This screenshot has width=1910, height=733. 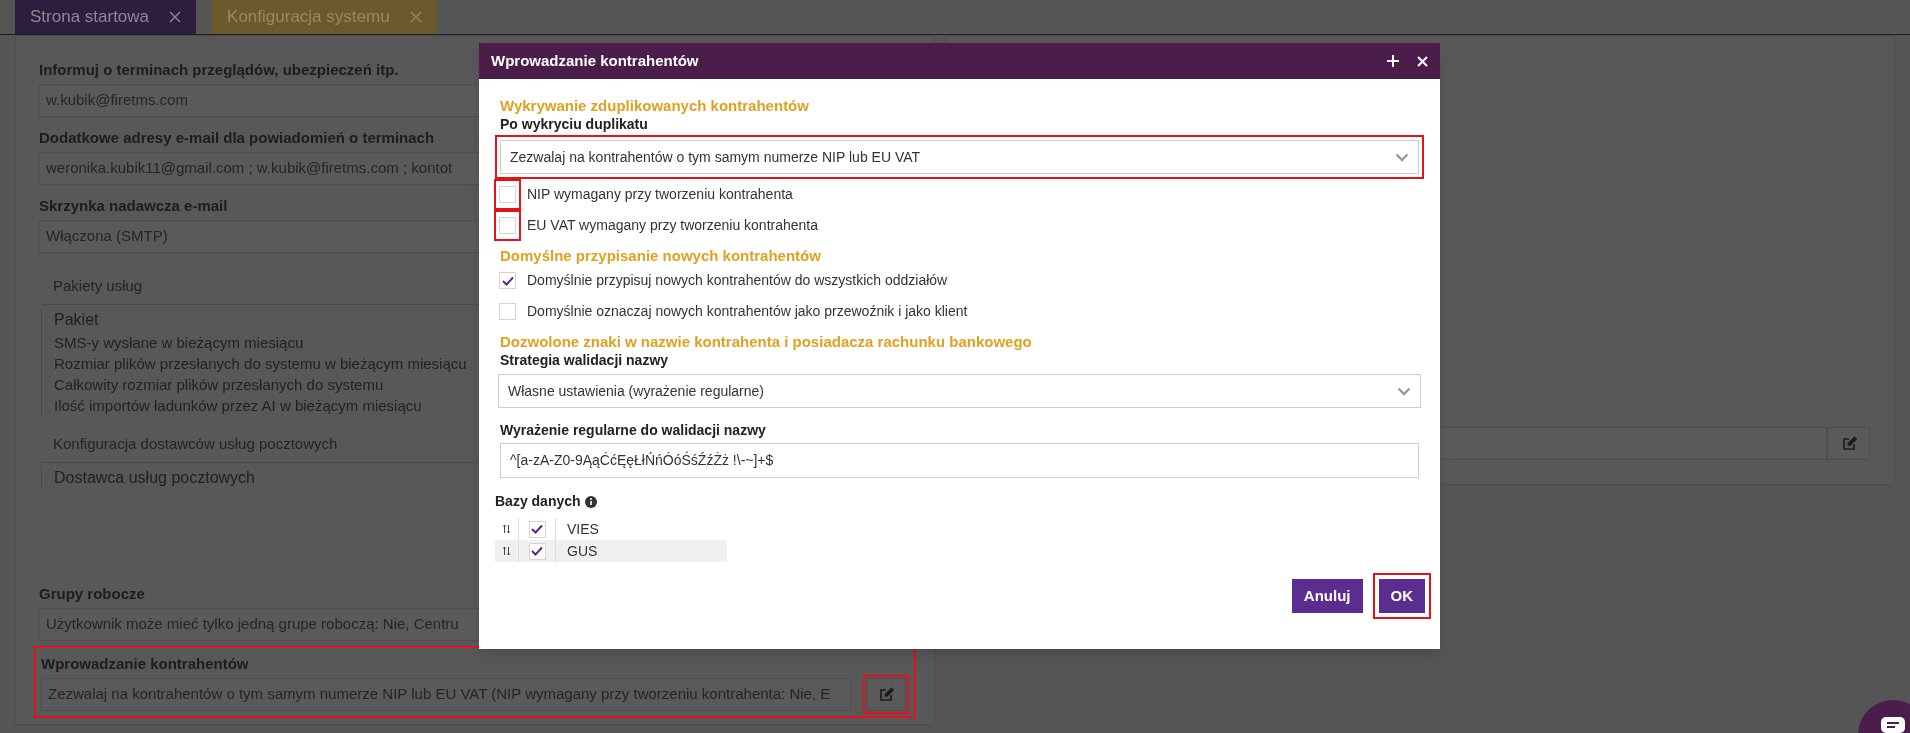 I want to click on field-label: Bazy danych, so click(x=538, y=501).